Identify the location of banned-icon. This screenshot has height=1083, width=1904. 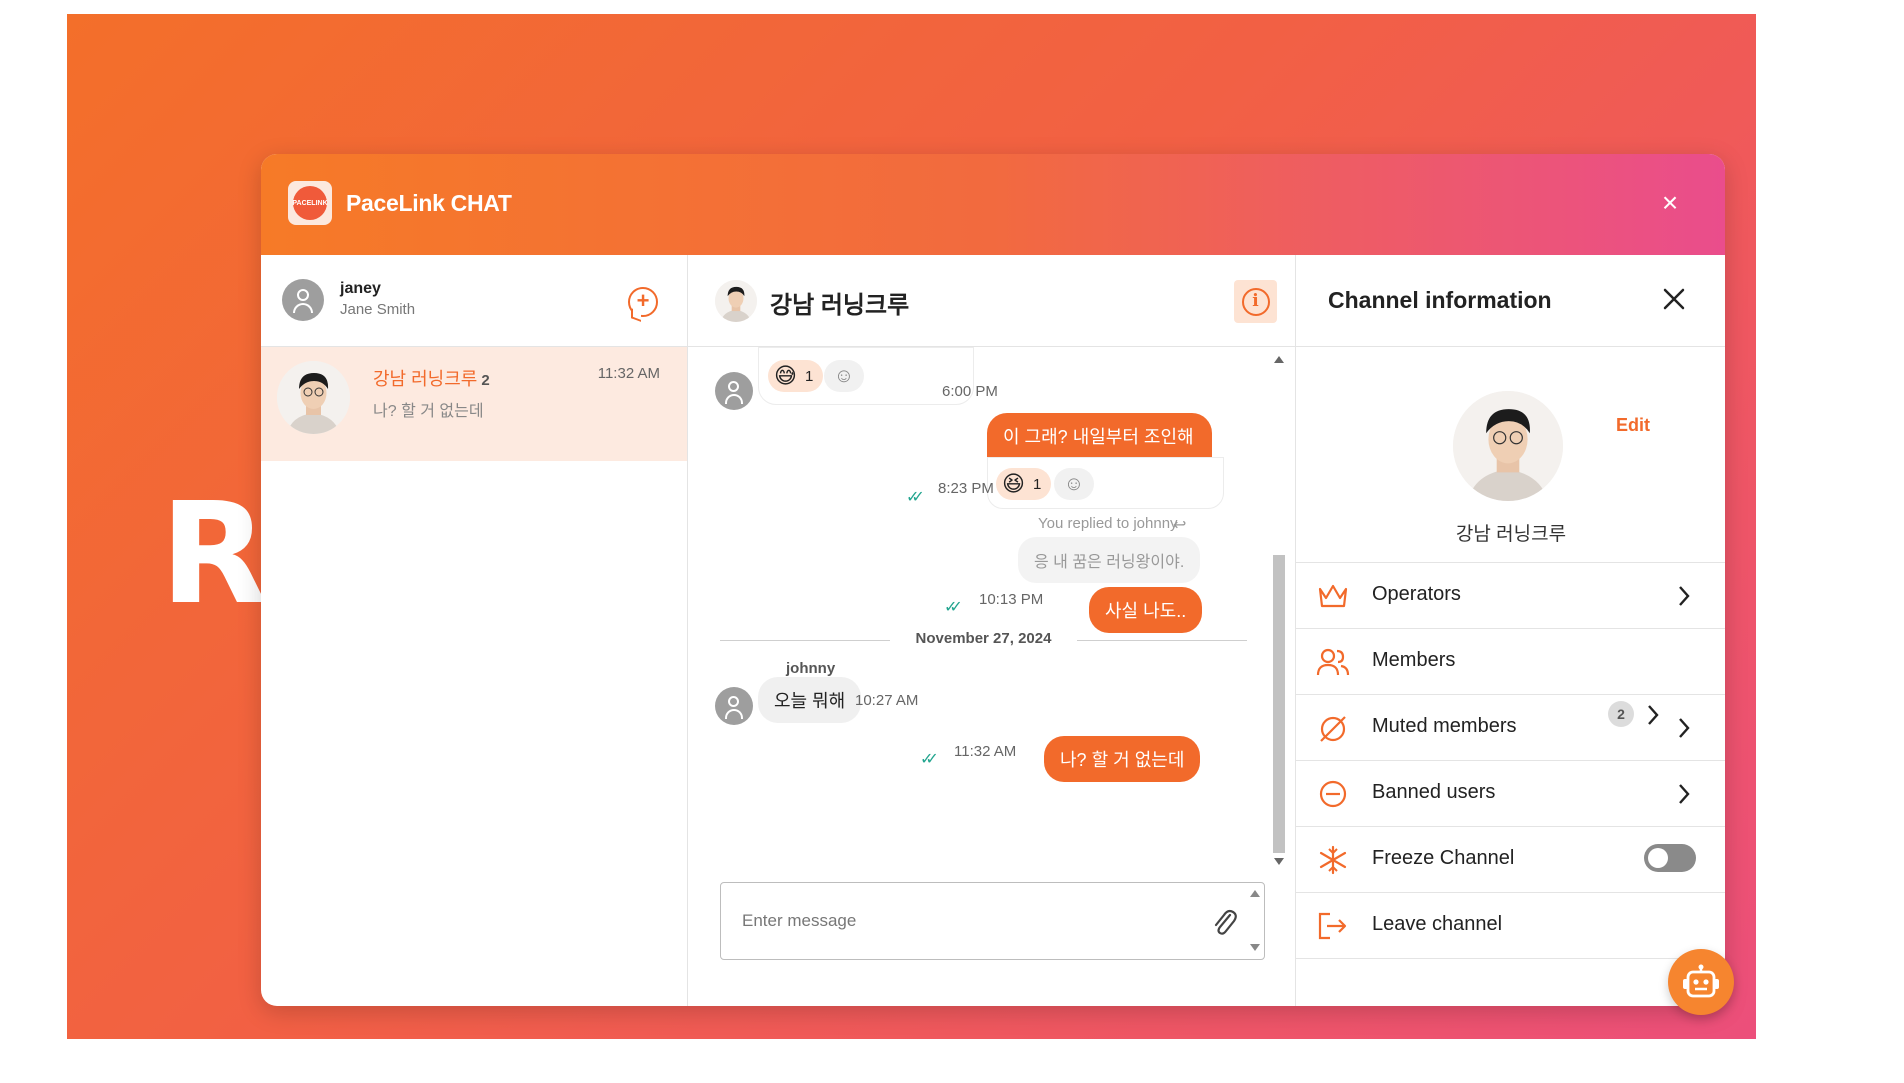
(1333, 794).